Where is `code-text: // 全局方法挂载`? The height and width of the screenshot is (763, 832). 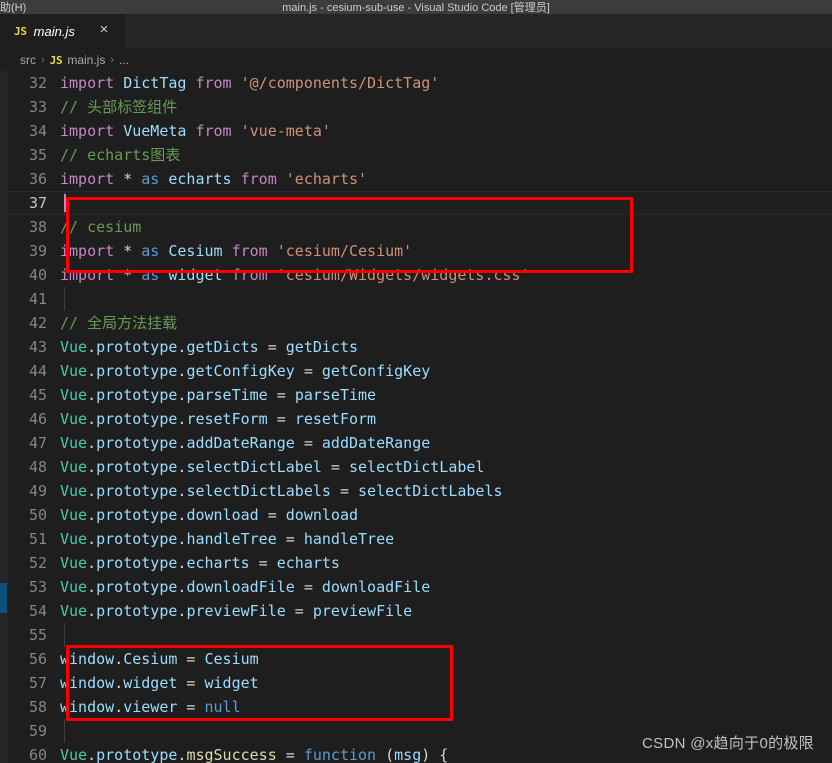
code-text: // 全局方法挂载 is located at coordinates (119, 323).